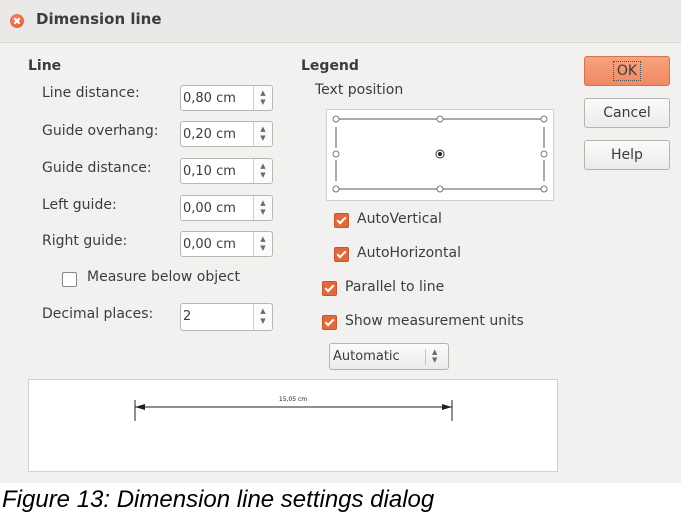 The image size is (681, 519). Describe the element at coordinates (209, 171) in the screenshot. I see `guide-distance-value: 0,10 cm` at that location.